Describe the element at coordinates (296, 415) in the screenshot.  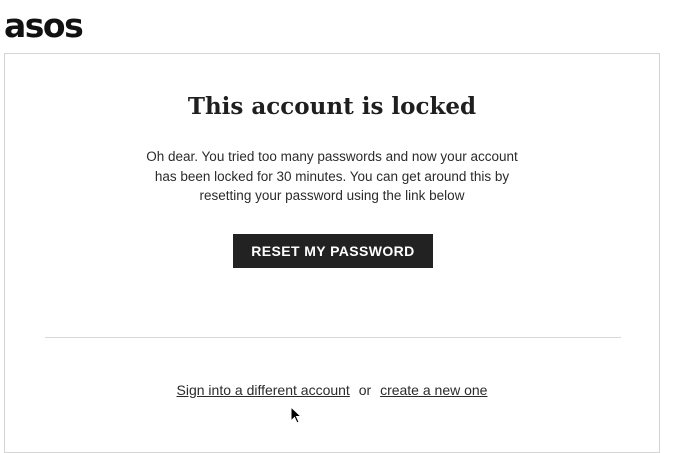
I see `mouse-pointer-icon` at that location.